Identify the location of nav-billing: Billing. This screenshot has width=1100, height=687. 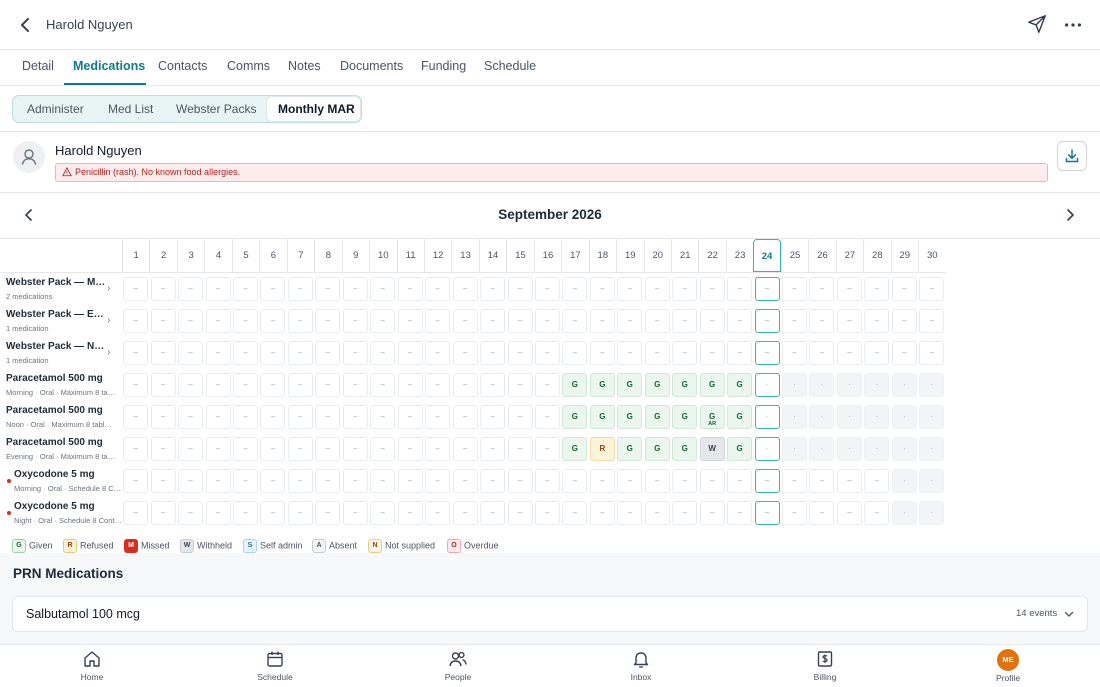
(825, 665).